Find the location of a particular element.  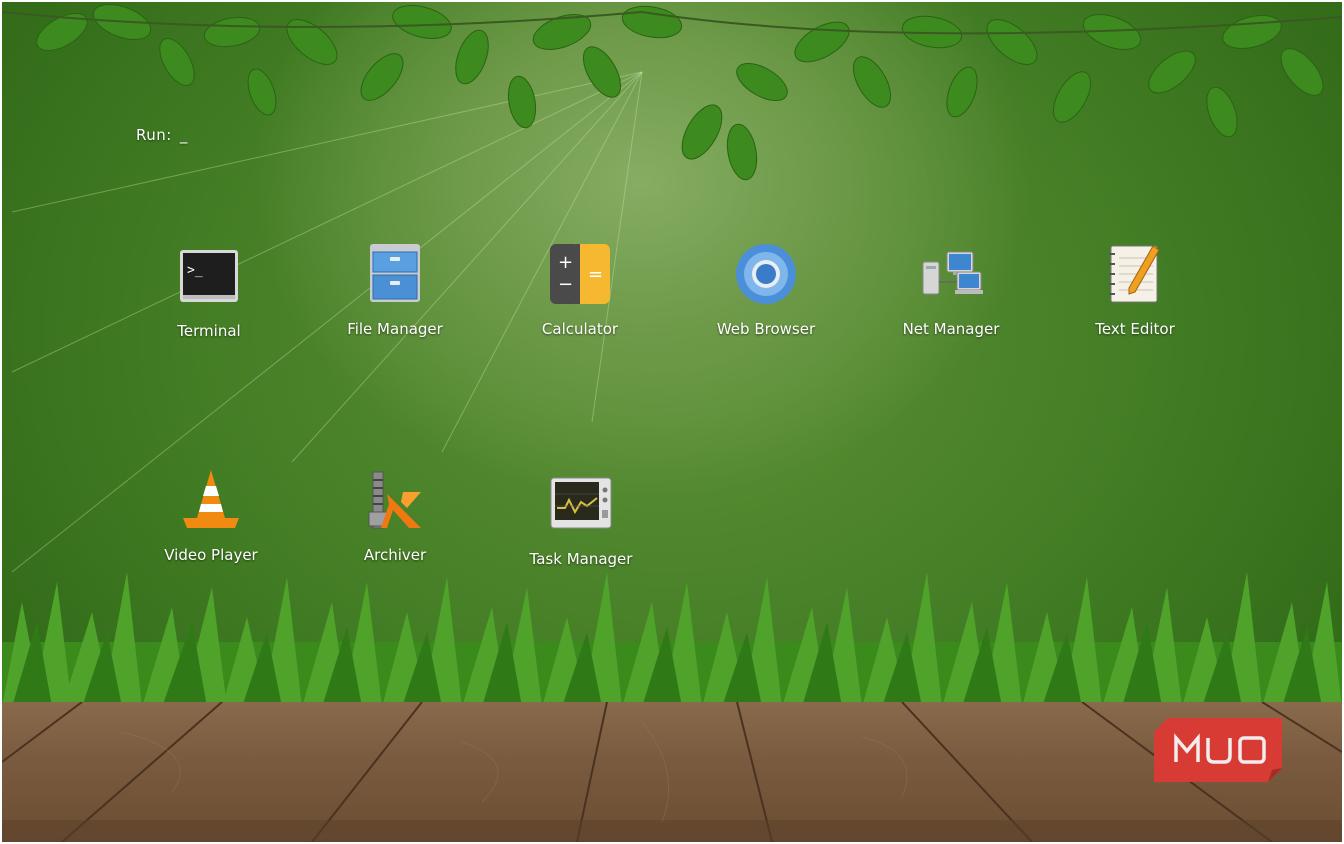

system-monitor-icon is located at coordinates (581, 503).